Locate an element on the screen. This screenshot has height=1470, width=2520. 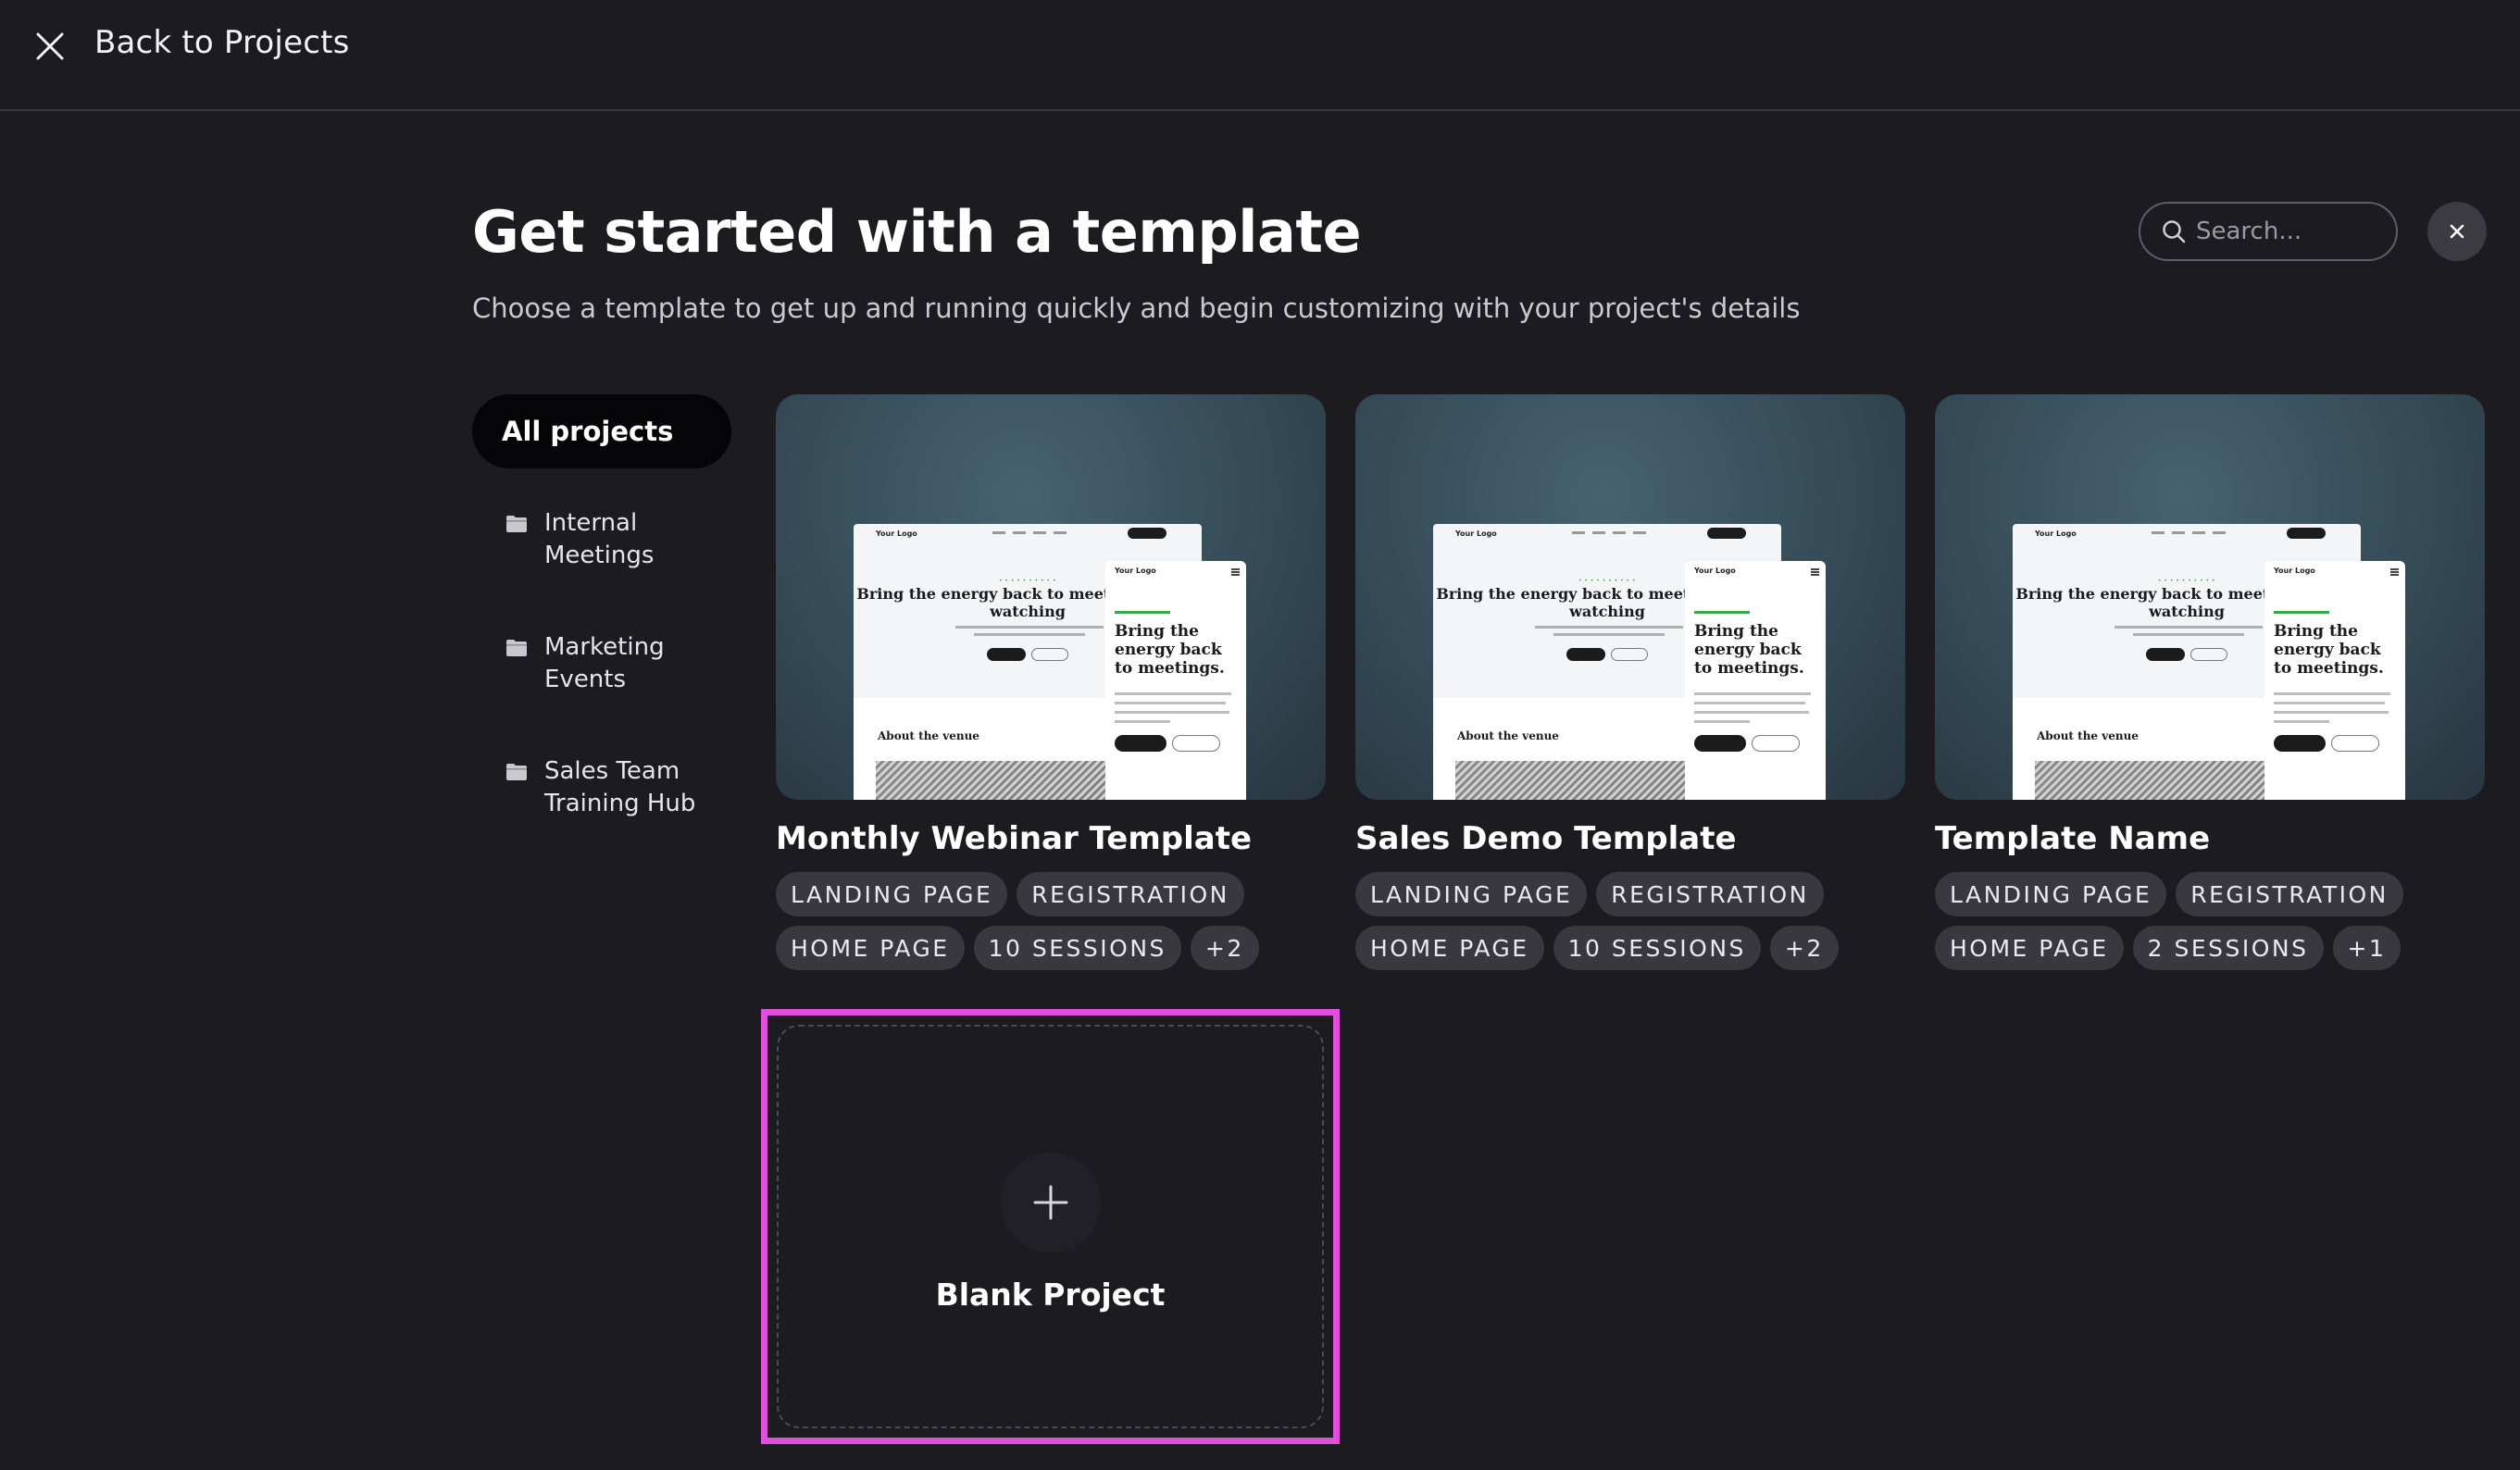
sidebar-item-sales-team-training-hub: Sales Team Training Hub is located at coordinates (608, 787).